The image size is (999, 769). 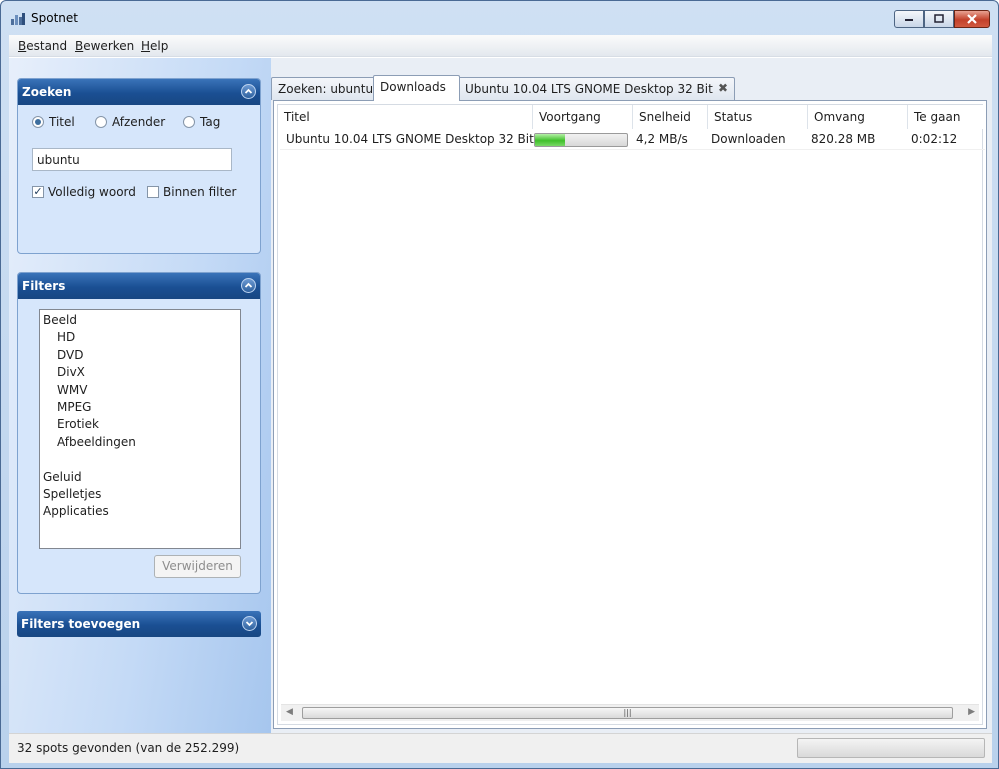 What do you see at coordinates (323, 88) in the screenshot?
I see `tab-zoeken-ubuntu: Zoeken: ubuntu` at bounding box center [323, 88].